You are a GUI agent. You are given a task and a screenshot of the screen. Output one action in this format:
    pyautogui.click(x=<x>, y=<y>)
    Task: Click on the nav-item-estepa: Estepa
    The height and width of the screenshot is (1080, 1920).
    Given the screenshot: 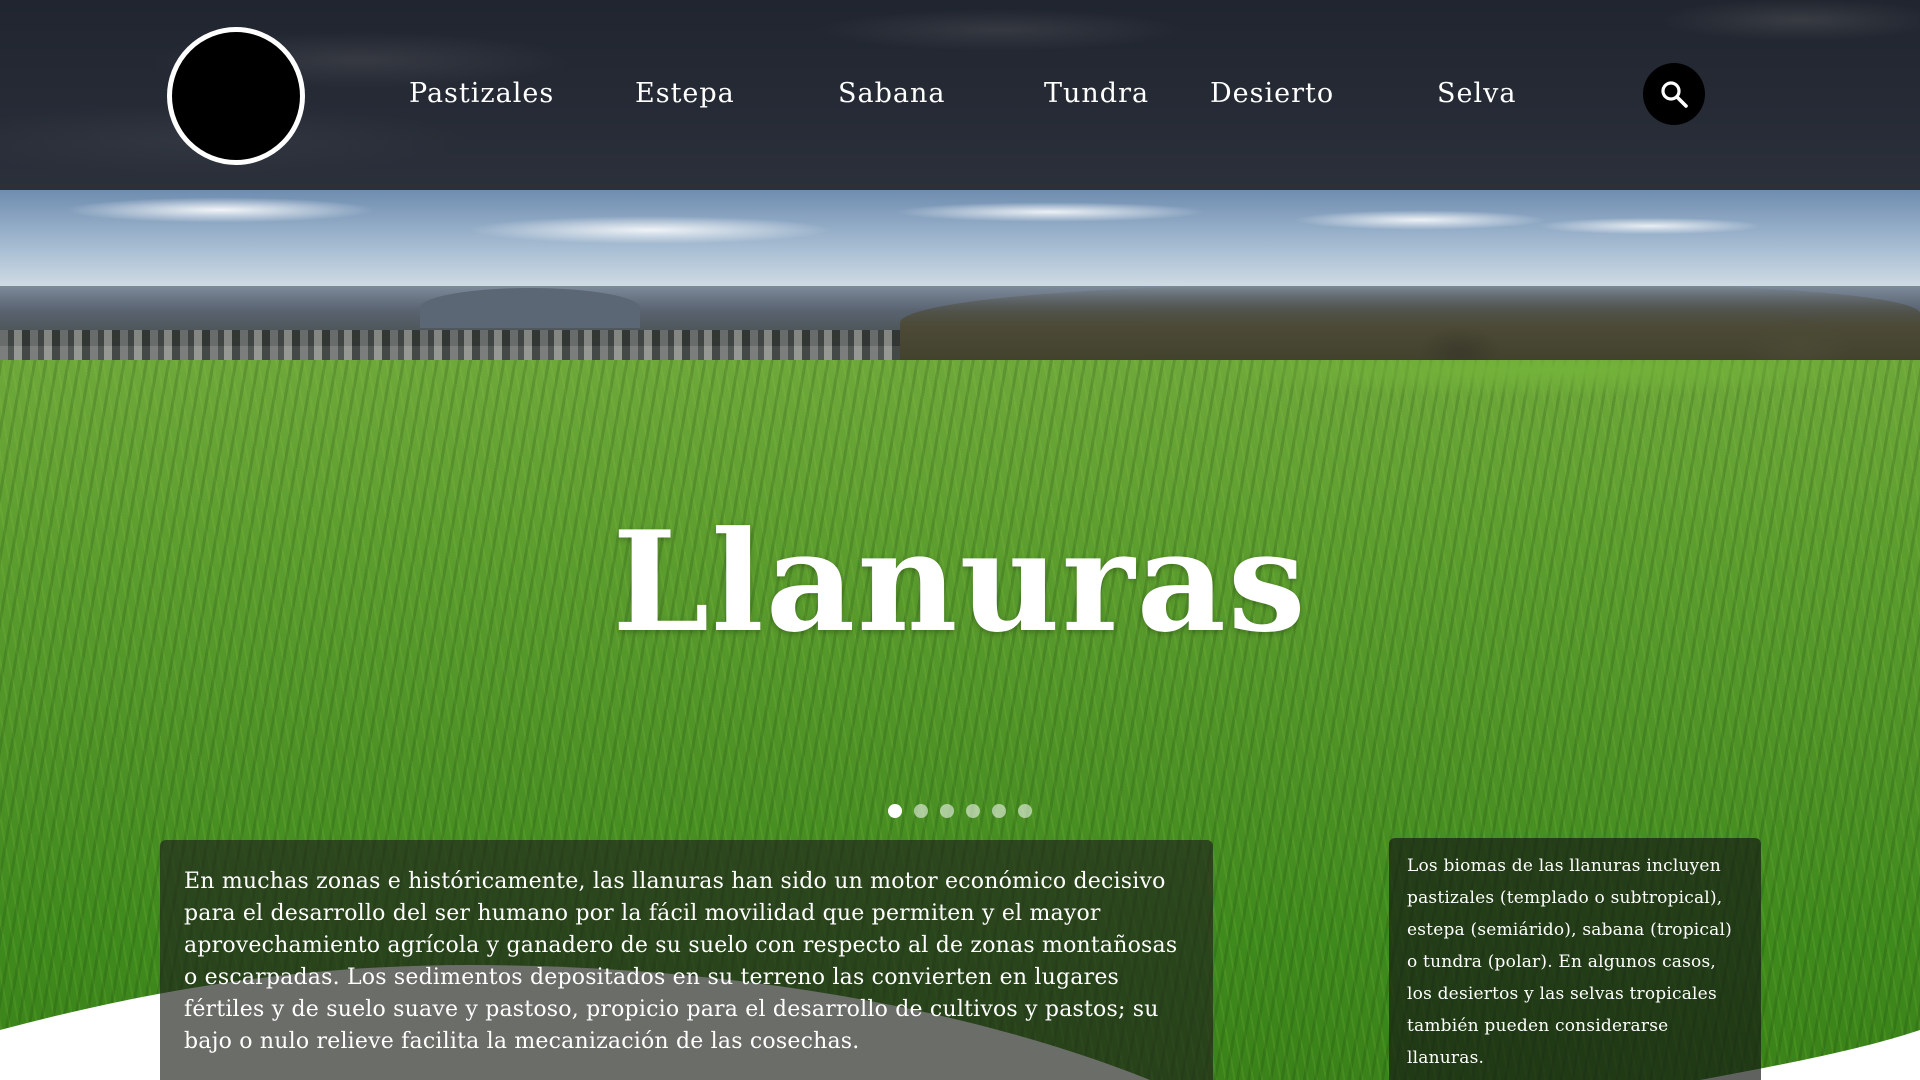 What is the action you would take?
    pyautogui.click(x=685, y=94)
    